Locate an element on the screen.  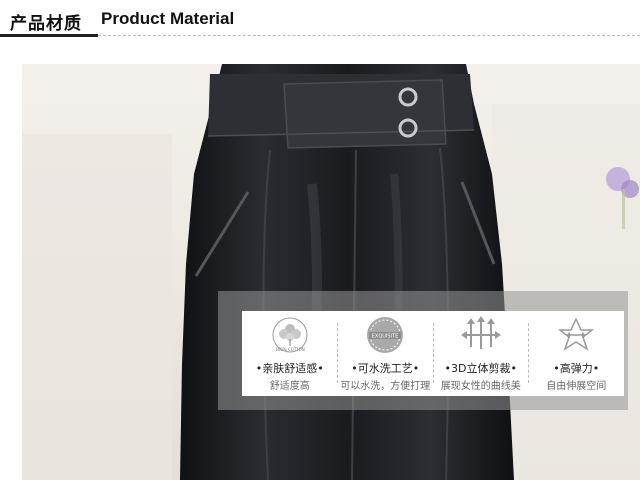
header-underline is located at coordinates (49, 35).